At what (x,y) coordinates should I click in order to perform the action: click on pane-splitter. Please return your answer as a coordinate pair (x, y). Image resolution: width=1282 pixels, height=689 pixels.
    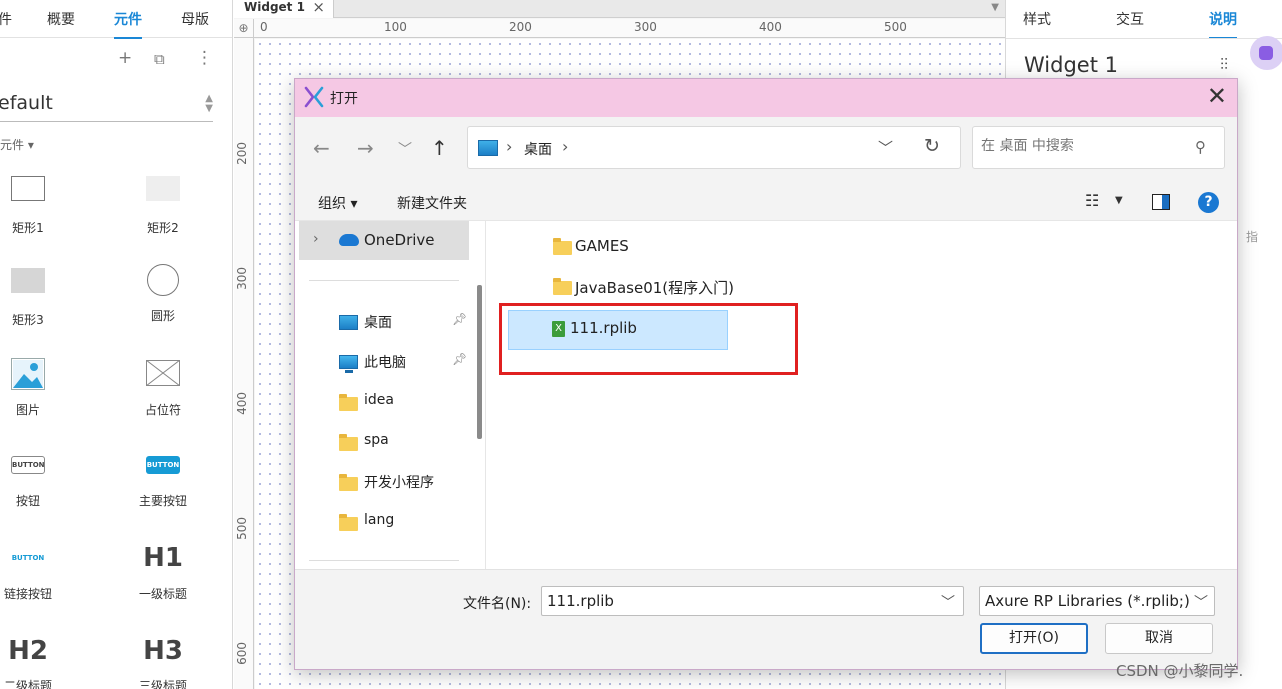
    Looking at the image, I should click on (485, 395).